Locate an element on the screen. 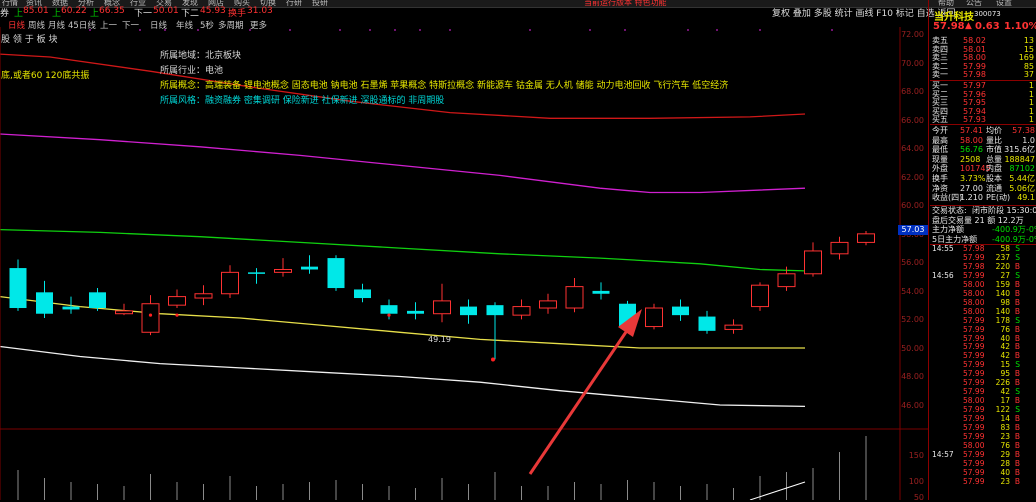  toolbar-fragment: 券 is located at coordinates (5, 14).